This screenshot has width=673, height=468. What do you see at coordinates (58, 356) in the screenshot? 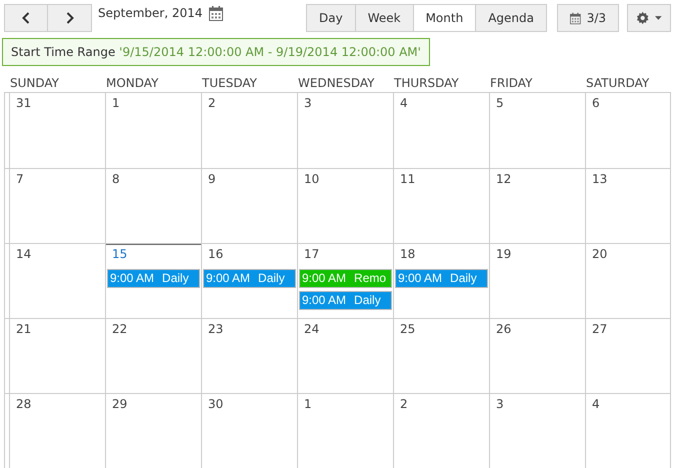
I see `day-cell: 21` at bounding box center [58, 356].